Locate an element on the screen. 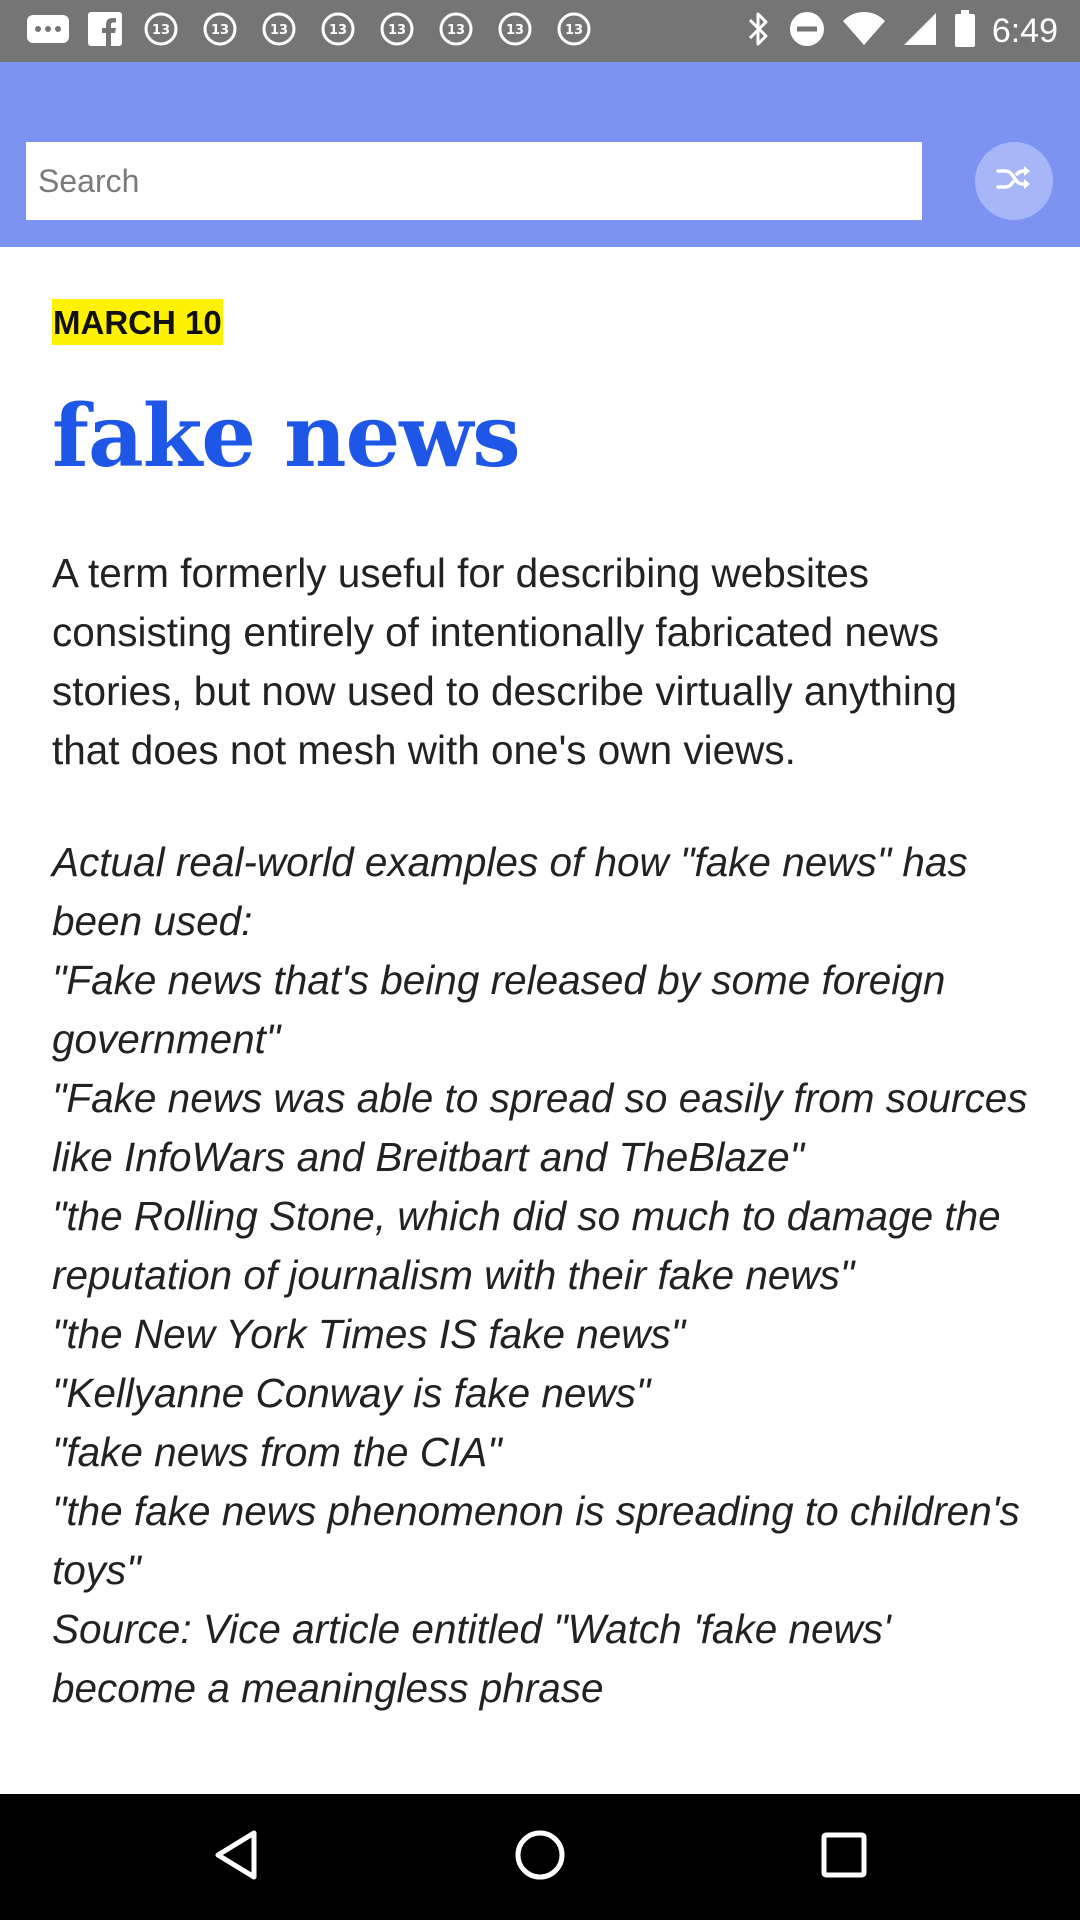 This screenshot has height=1920, width=1080. bluetooth-icon is located at coordinates (759, 31).